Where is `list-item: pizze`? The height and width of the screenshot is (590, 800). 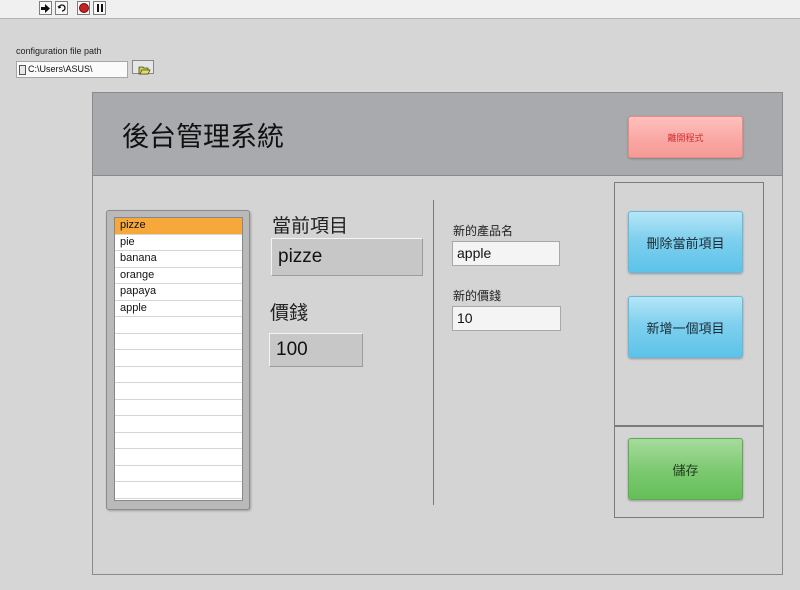 list-item: pizze is located at coordinates (178, 226).